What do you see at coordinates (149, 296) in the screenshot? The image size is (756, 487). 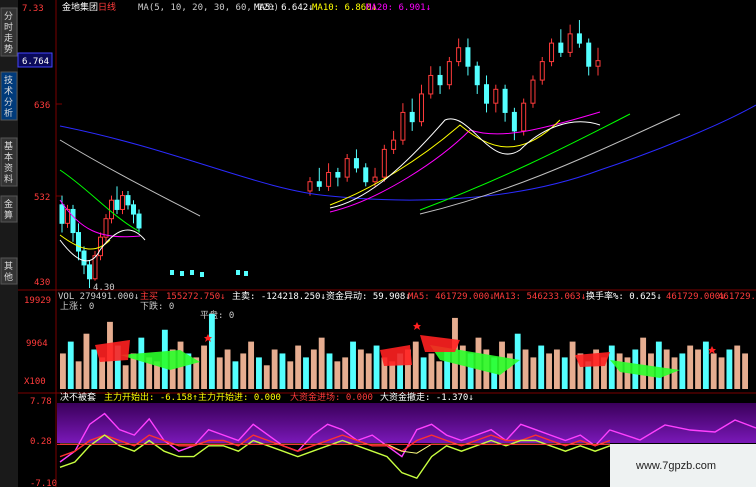 I see `zhumai-label: 主买` at bounding box center [149, 296].